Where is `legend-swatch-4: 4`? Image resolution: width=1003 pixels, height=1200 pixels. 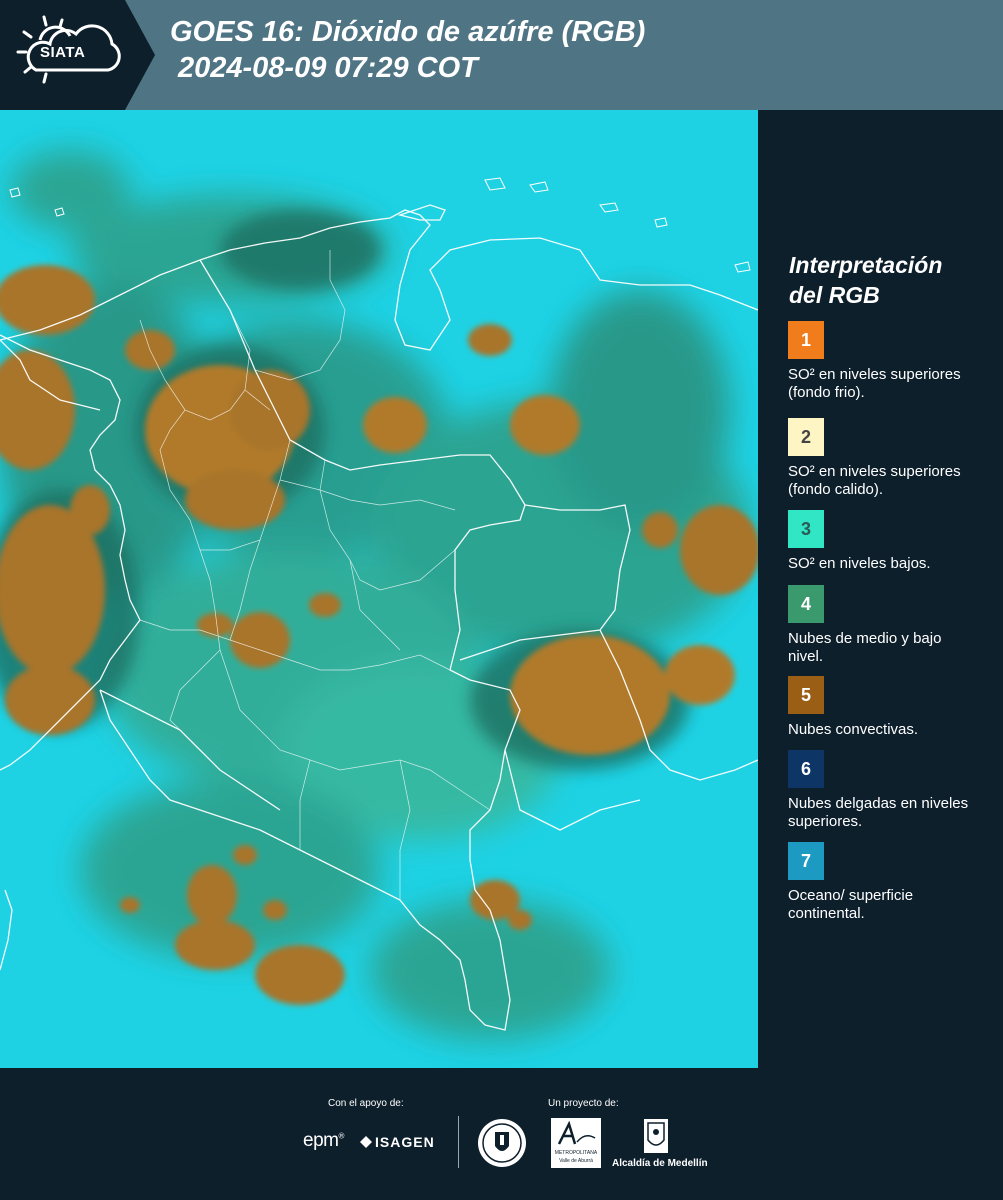 legend-swatch-4: 4 is located at coordinates (806, 604).